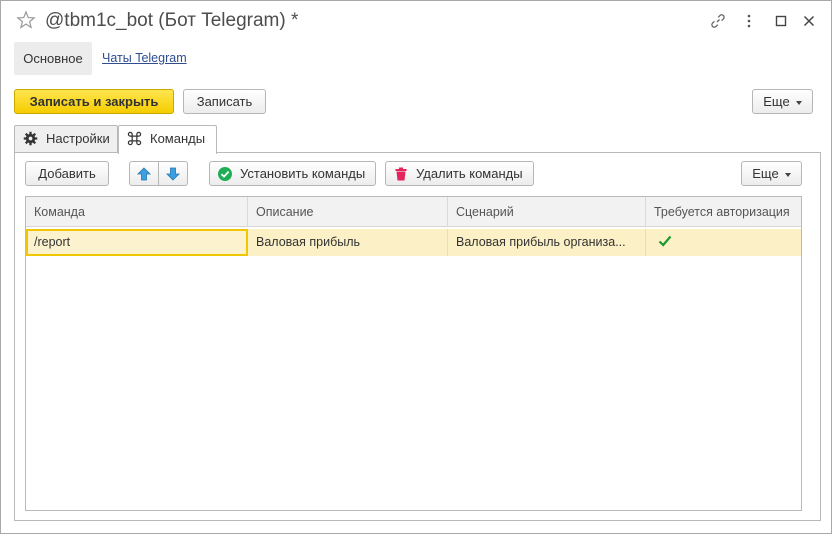 The height and width of the screenshot is (534, 832). What do you see at coordinates (26, 20) in the screenshot?
I see `star-icon` at bounding box center [26, 20].